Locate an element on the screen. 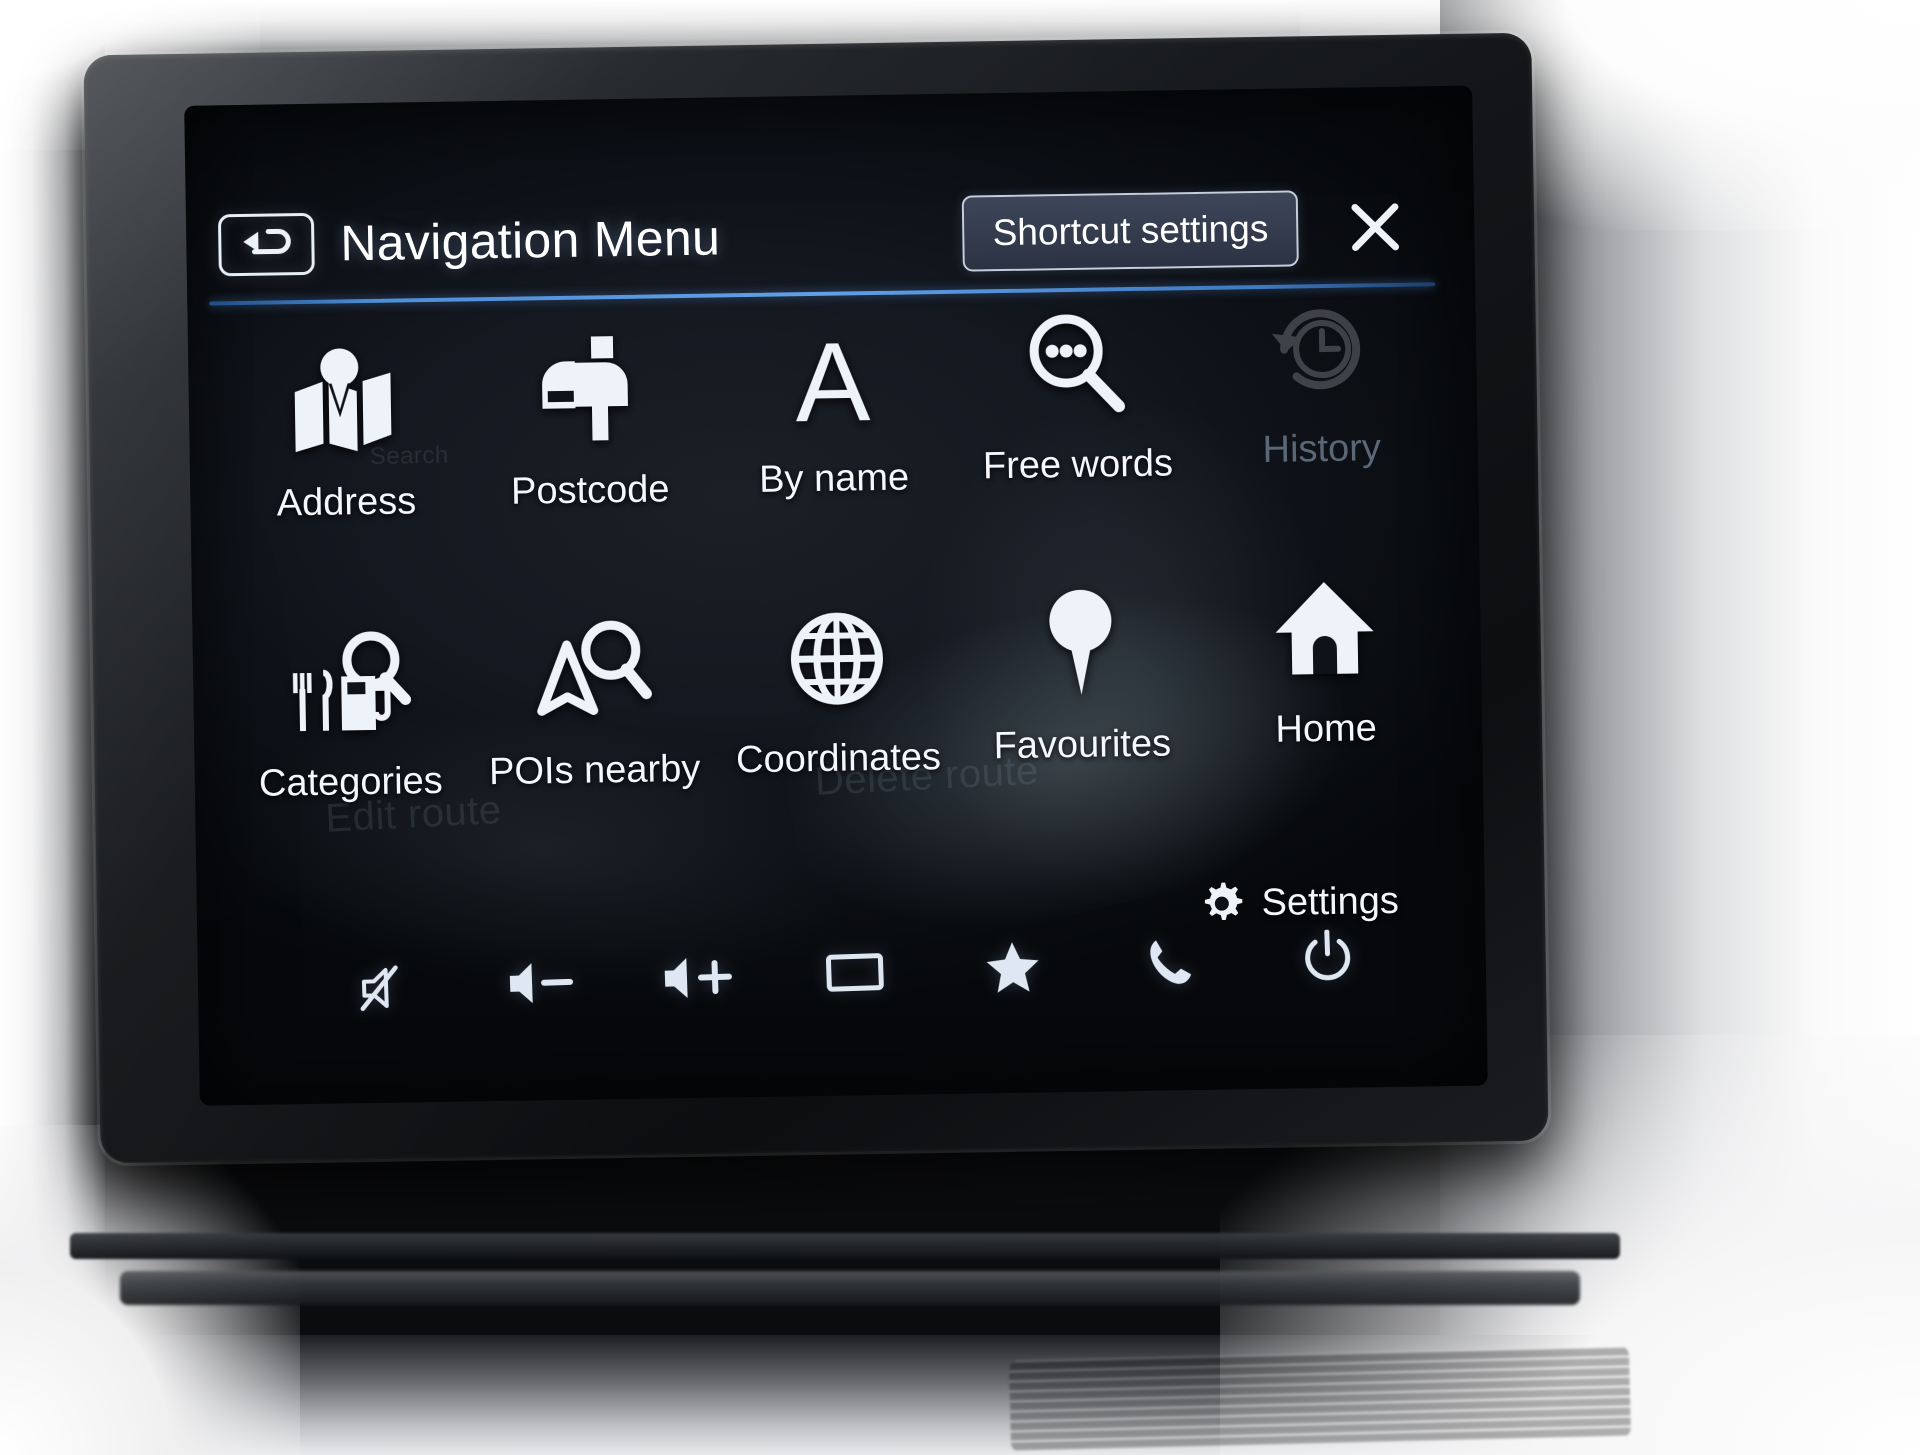 The image size is (1920, 1455). menu-tile-label: Address is located at coordinates (346, 502).